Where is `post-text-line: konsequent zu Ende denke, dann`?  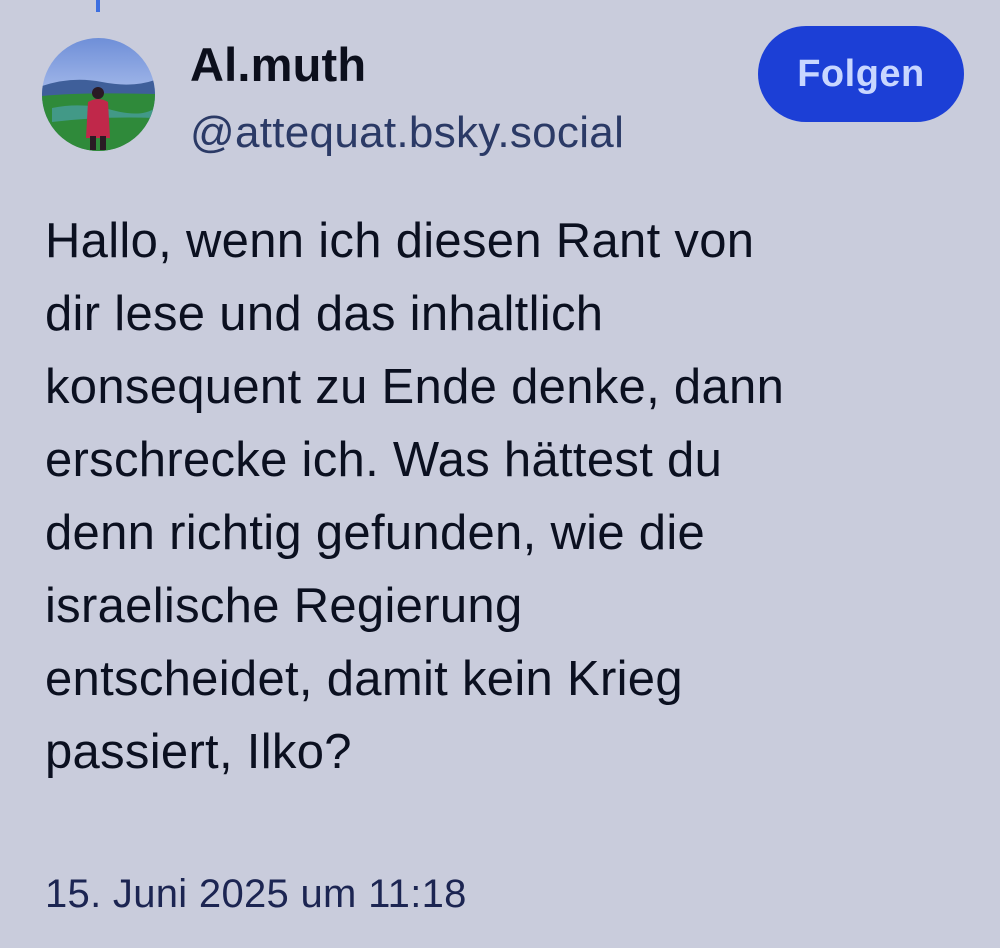
post-text-line: konsequent zu Ende denke, dann is located at coordinates (415, 387).